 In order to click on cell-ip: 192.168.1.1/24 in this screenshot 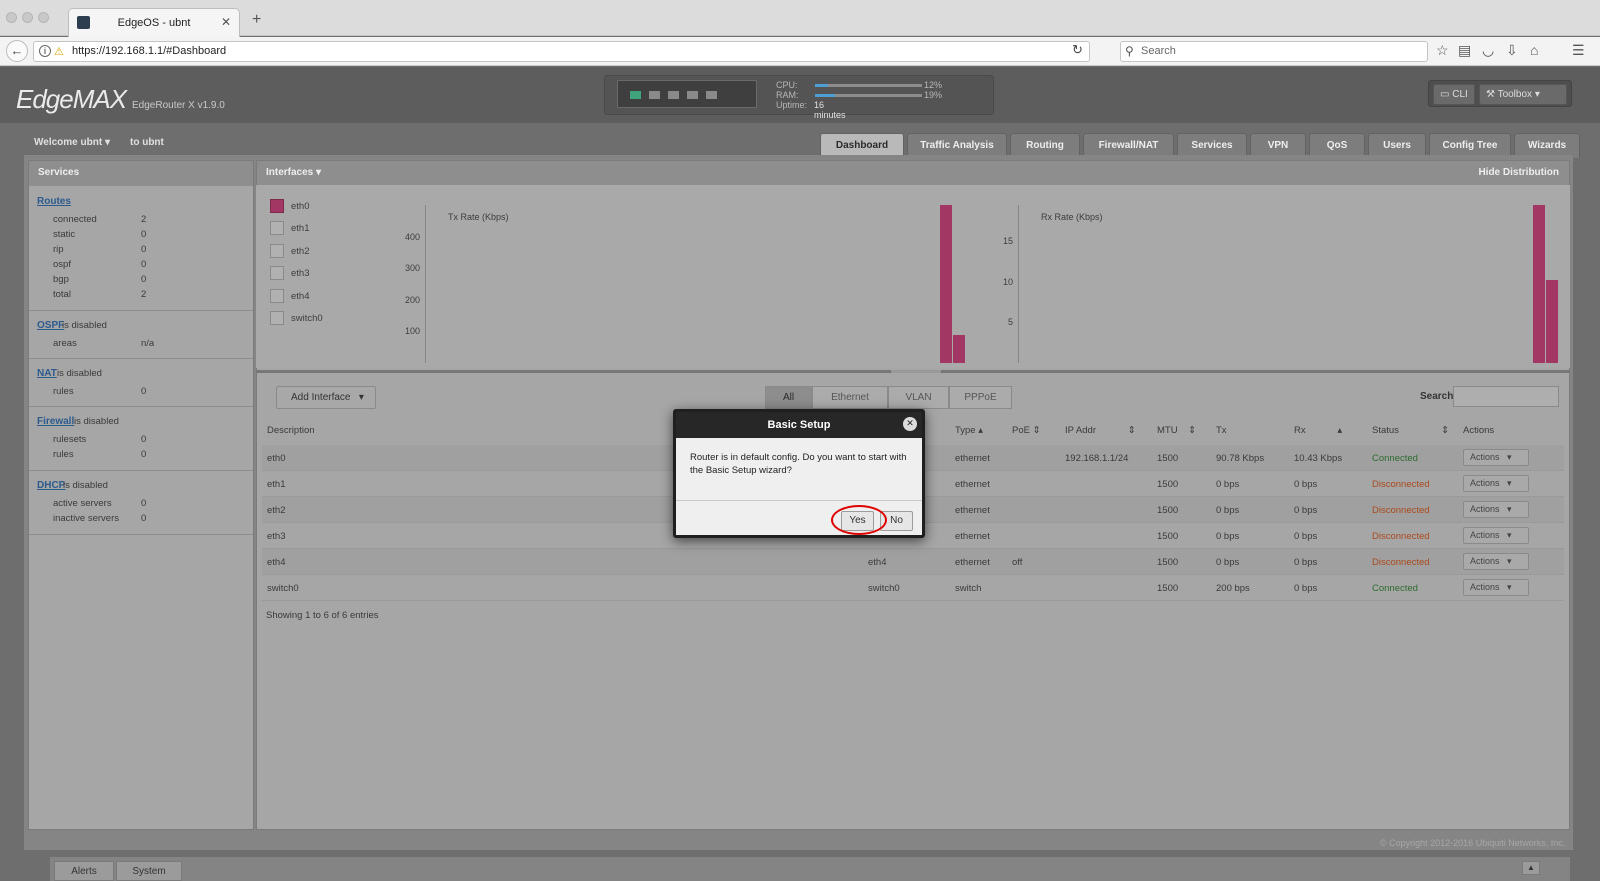, I will do `click(1097, 458)`.